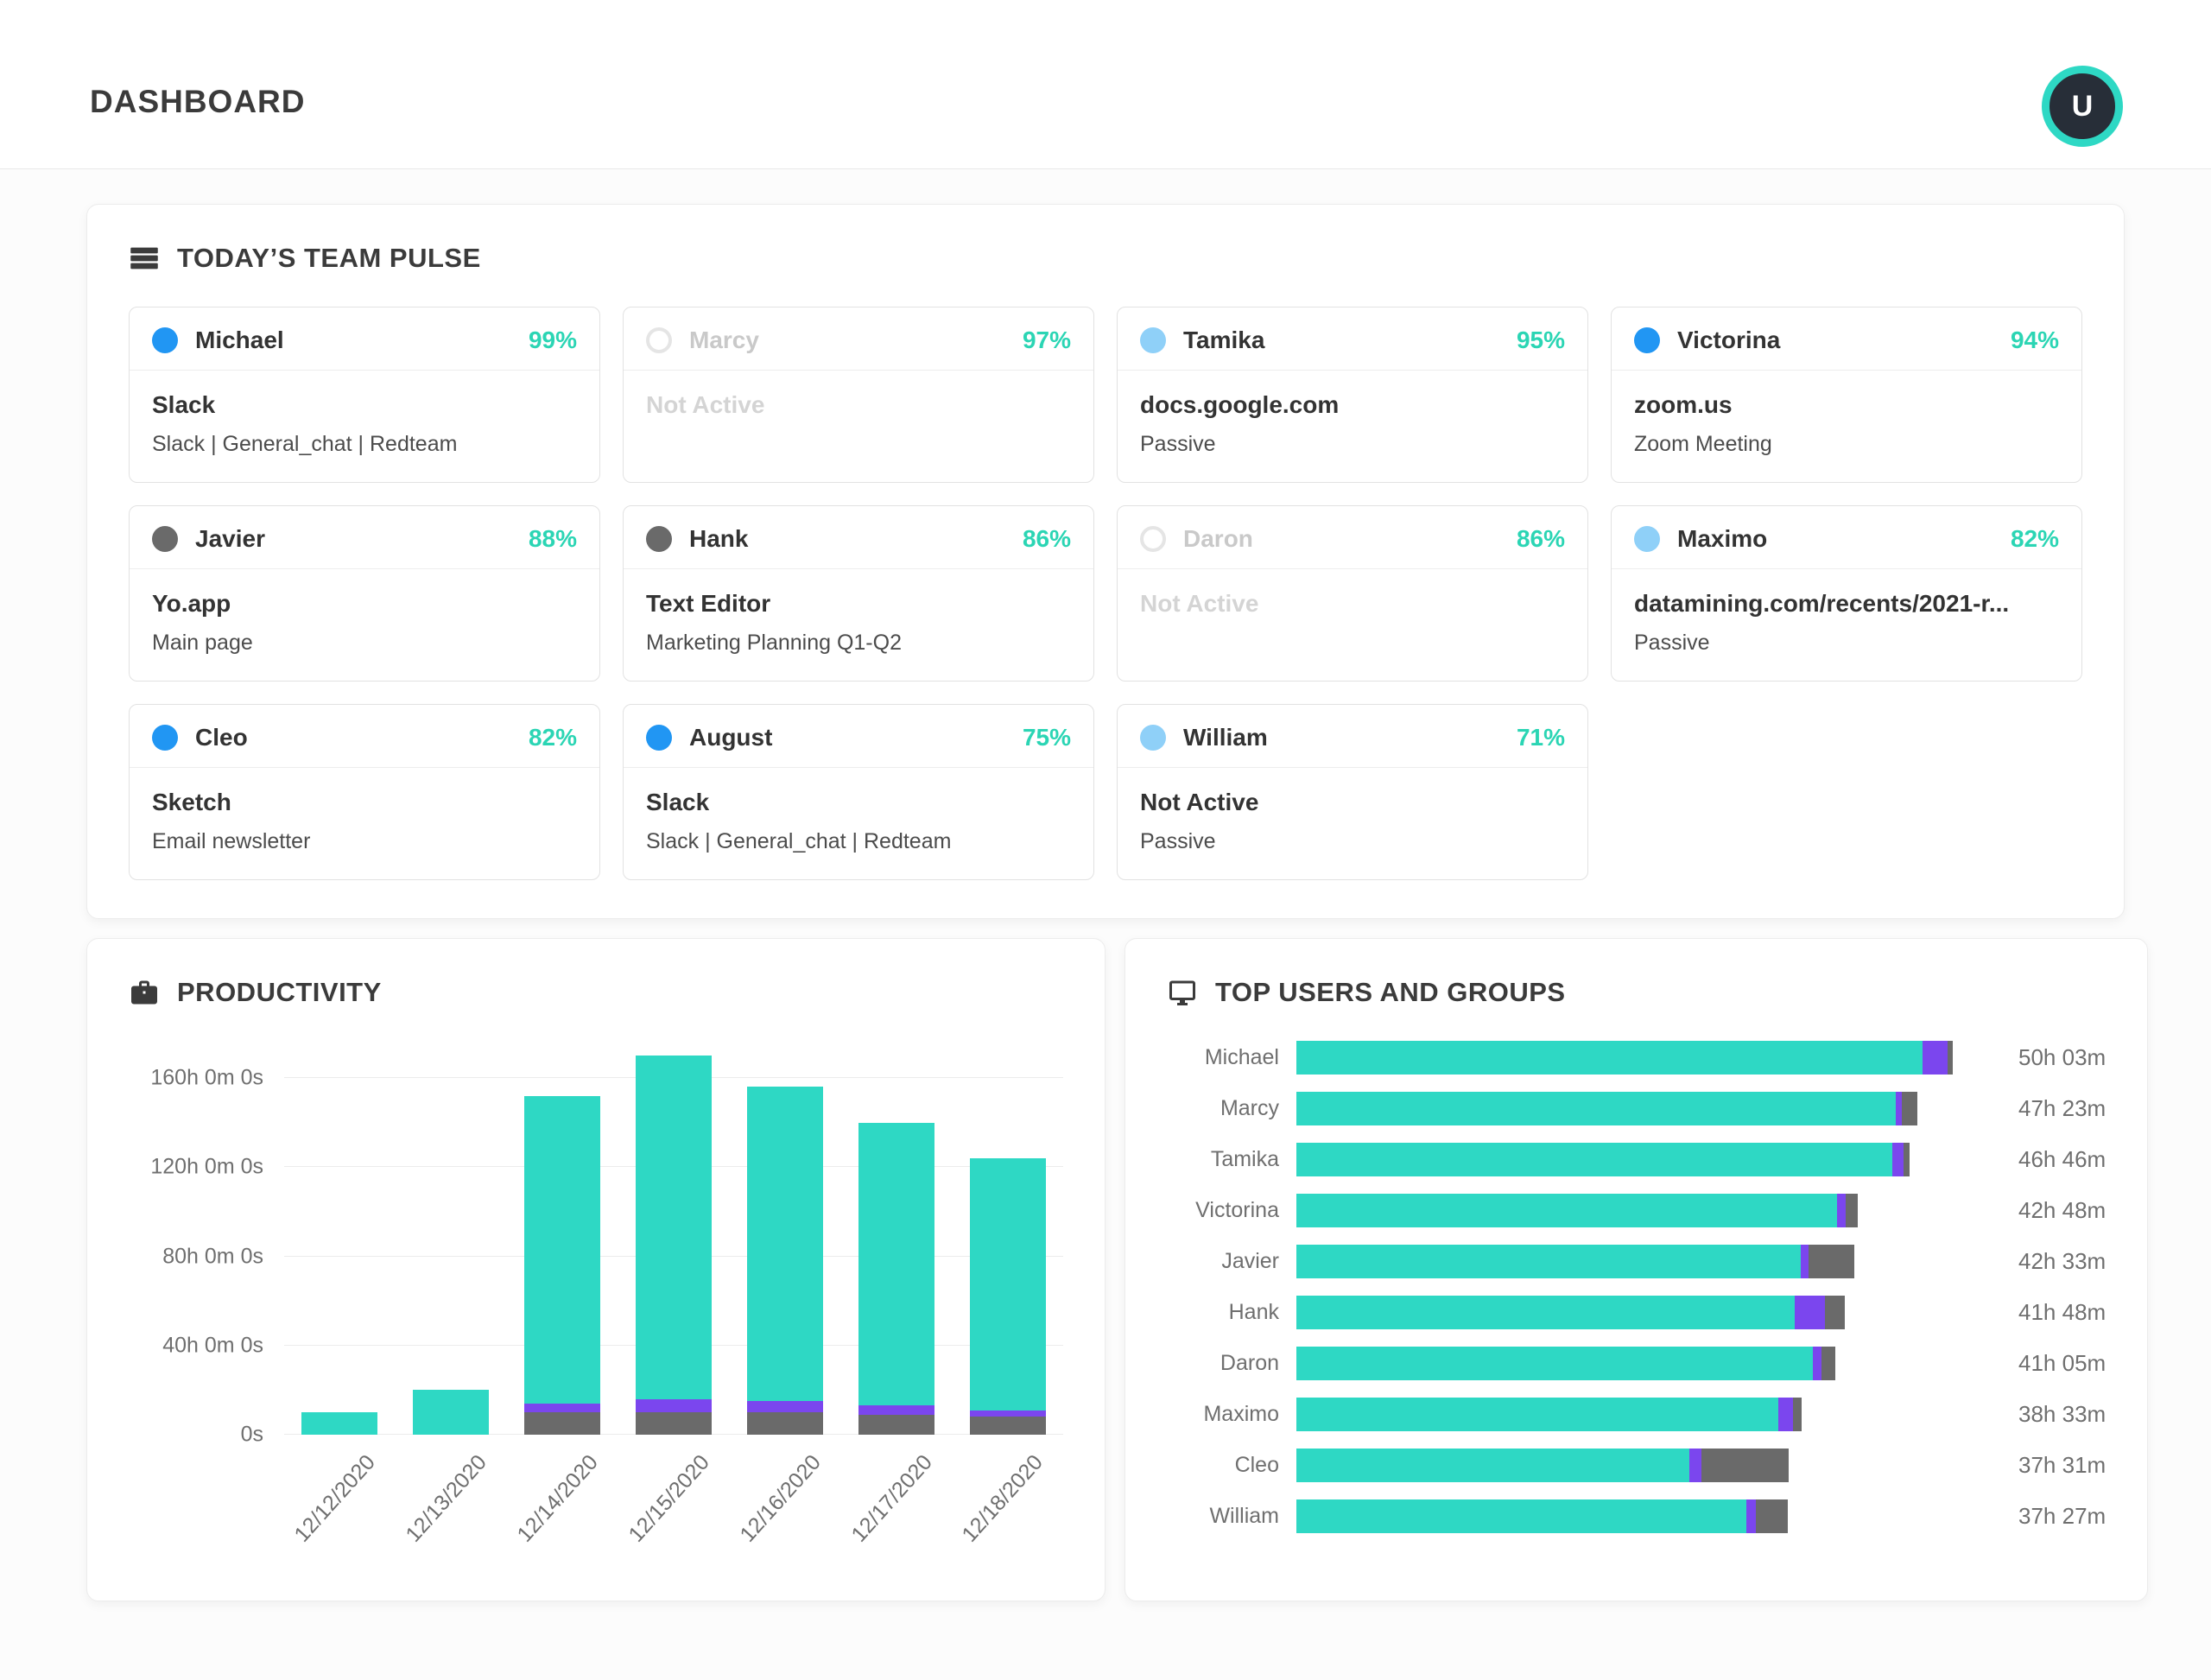  I want to click on user-name-label: Maximo, so click(1241, 1414).